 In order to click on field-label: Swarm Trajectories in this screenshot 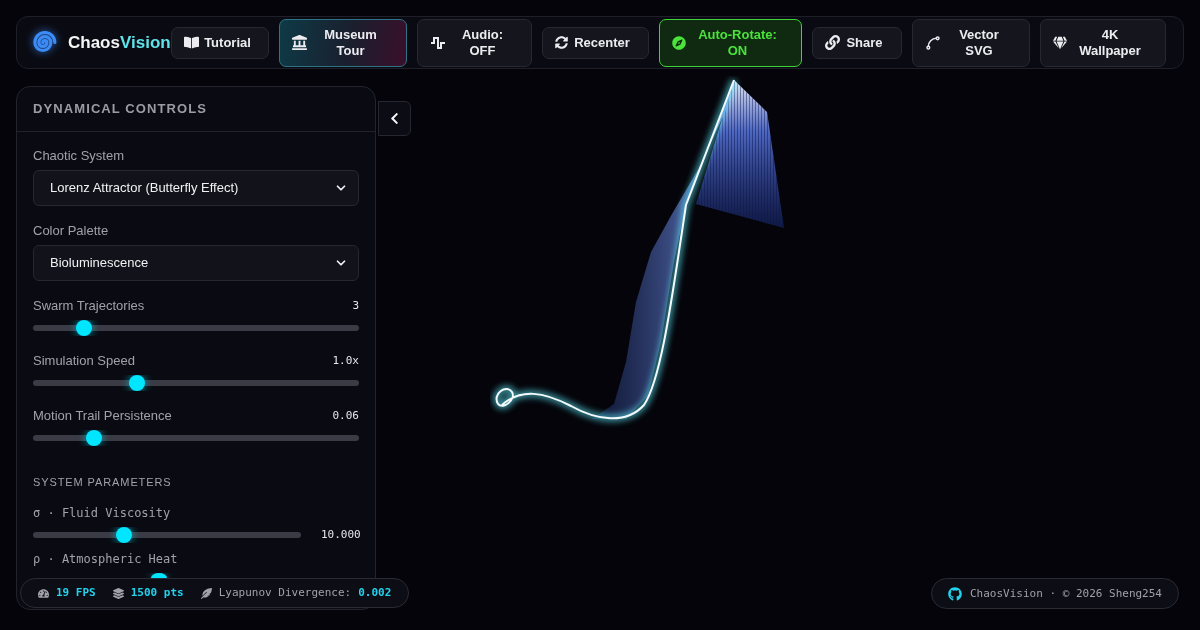, I will do `click(89, 306)`.